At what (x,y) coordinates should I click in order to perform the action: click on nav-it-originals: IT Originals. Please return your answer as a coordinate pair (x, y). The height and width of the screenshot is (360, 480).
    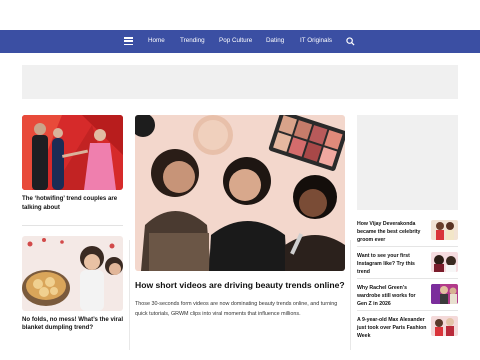
    Looking at the image, I should click on (316, 40).